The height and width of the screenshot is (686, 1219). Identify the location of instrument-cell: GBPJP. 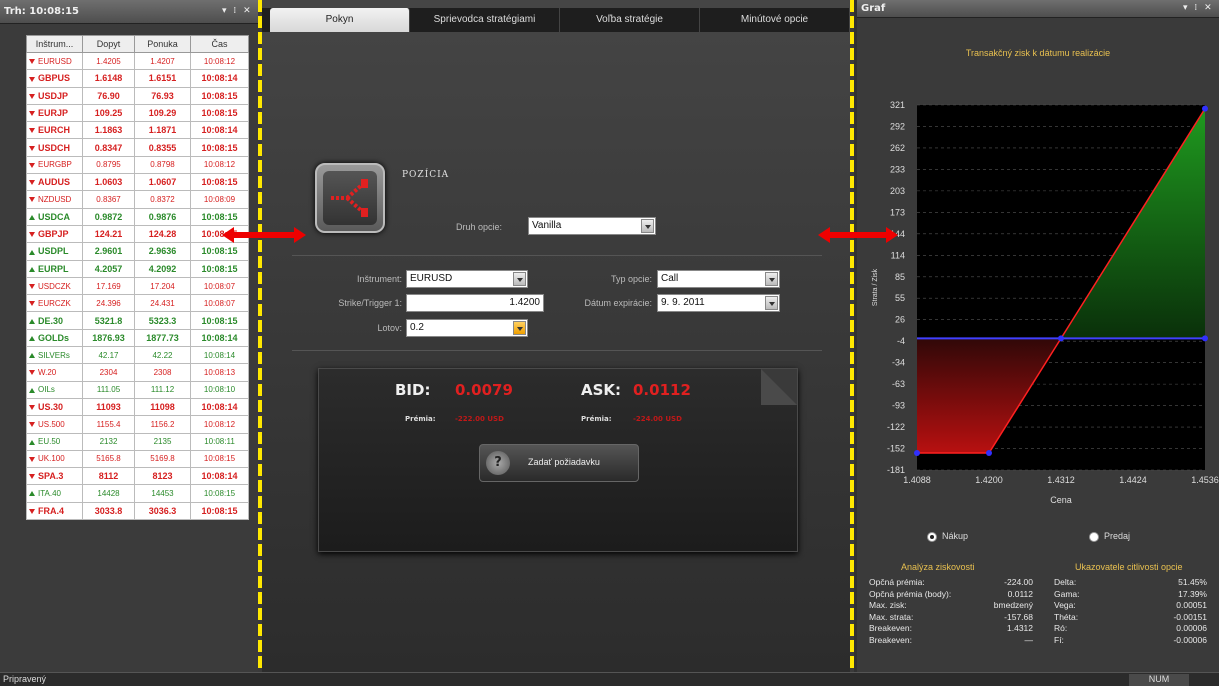
(54, 234).